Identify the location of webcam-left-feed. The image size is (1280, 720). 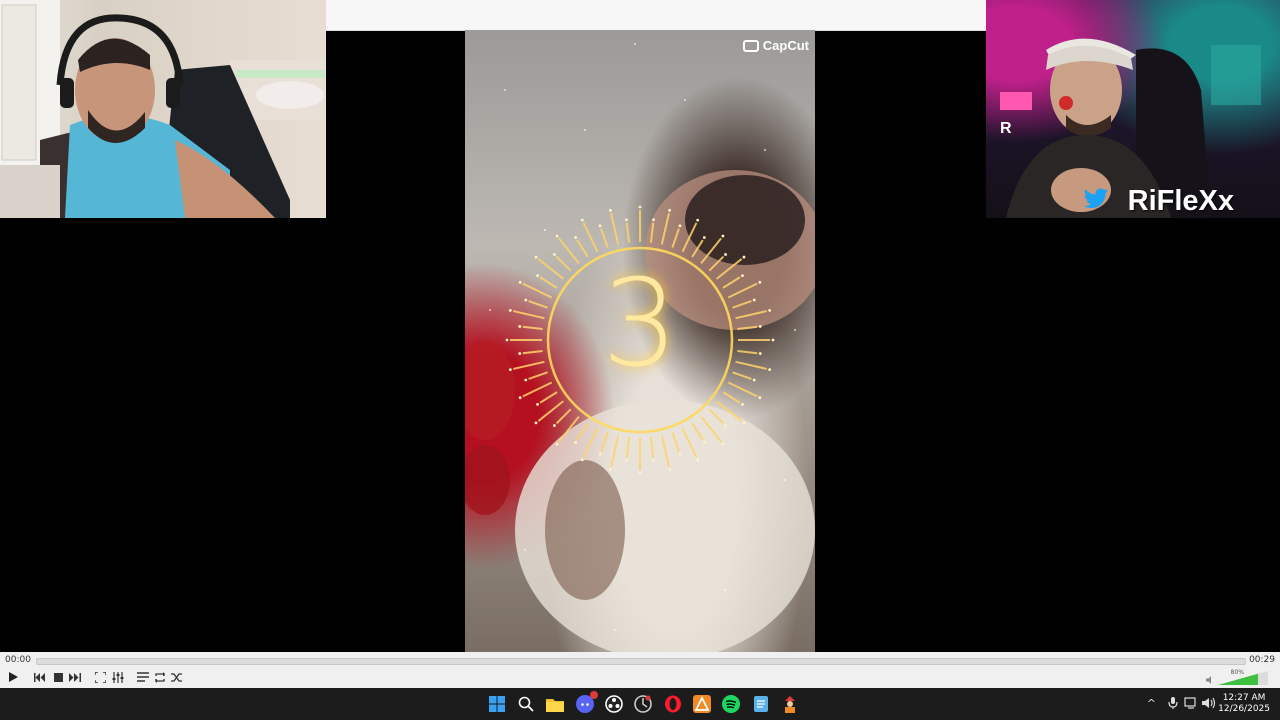
(163, 109).